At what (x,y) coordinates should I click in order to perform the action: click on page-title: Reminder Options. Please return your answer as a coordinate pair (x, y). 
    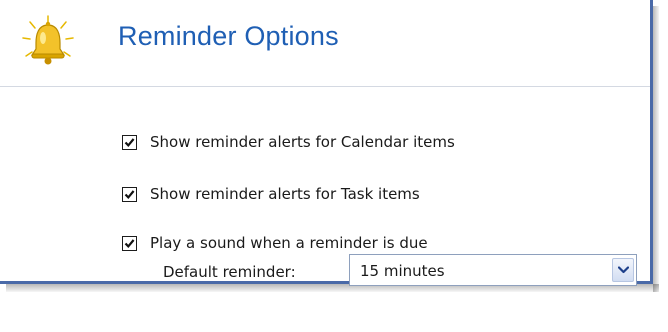
    Looking at the image, I should click on (228, 36).